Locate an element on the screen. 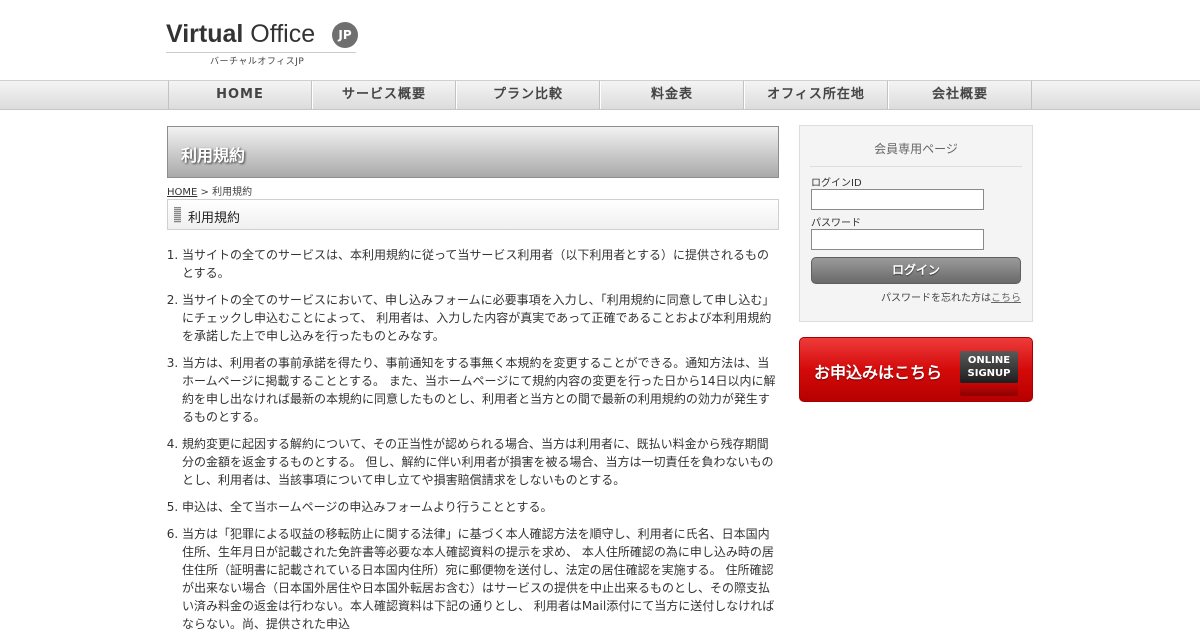  online-signup-button: お申込みはこちら ONLINE SIGNUP is located at coordinates (916, 369).